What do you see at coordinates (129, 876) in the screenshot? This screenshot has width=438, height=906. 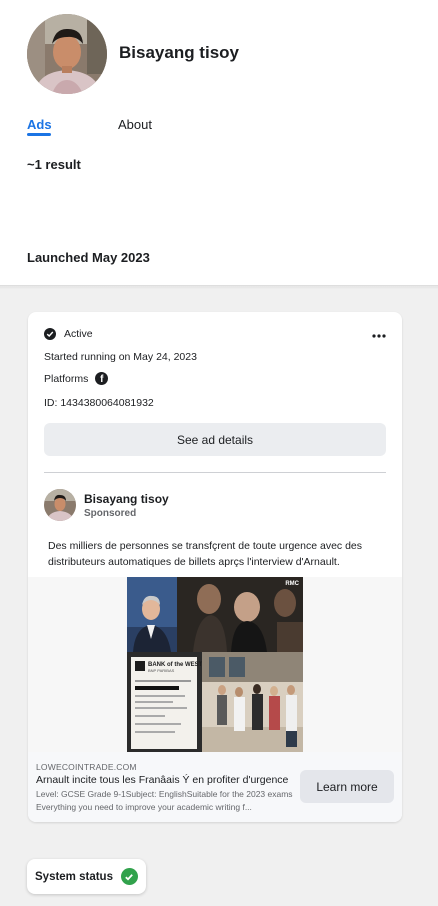 I see `check-circle-icon` at bounding box center [129, 876].